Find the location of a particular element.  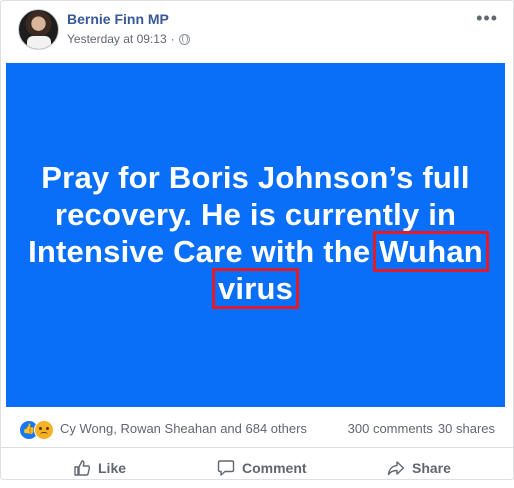

post-meta: Yesterday at 09:13 · is located at coordinates (128, 39).